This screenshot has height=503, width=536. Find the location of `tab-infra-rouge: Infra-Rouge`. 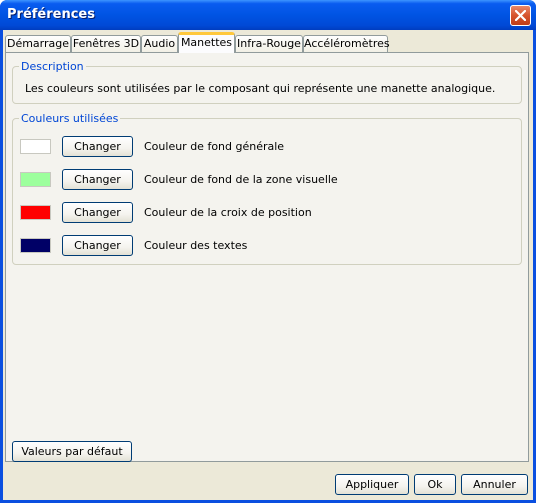

tab-infra-rouge: Infra-Rouge is located at coordinates (269, 44).